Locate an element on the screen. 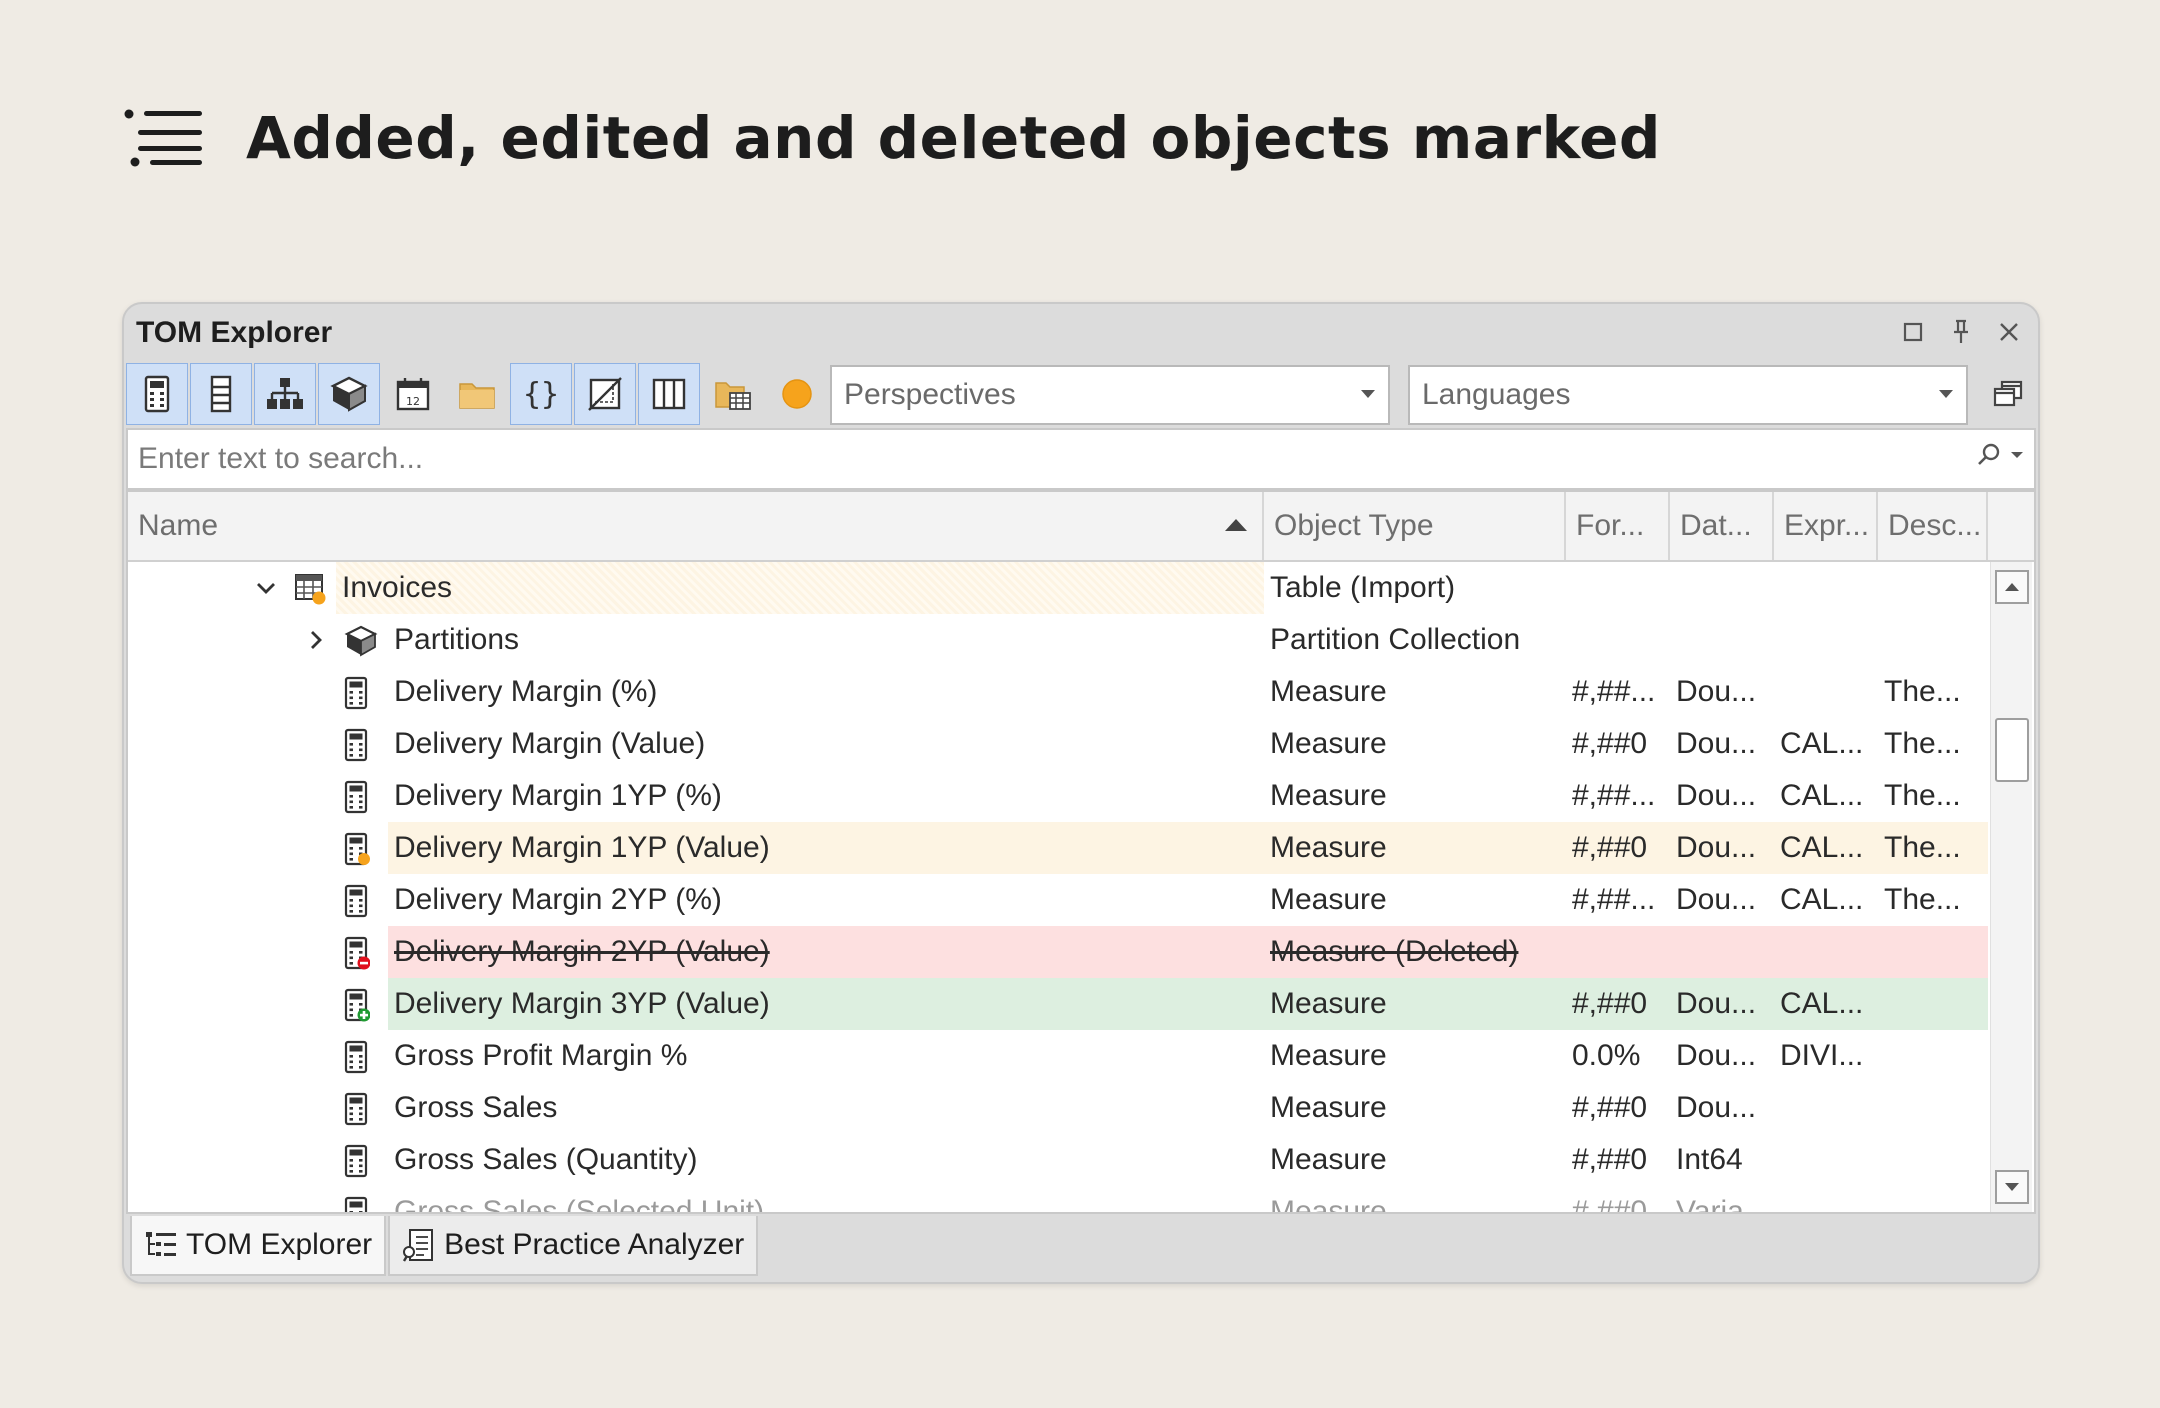 The image size is (2160, 1408). maximize-icon is located at coordinates (1913, 332).